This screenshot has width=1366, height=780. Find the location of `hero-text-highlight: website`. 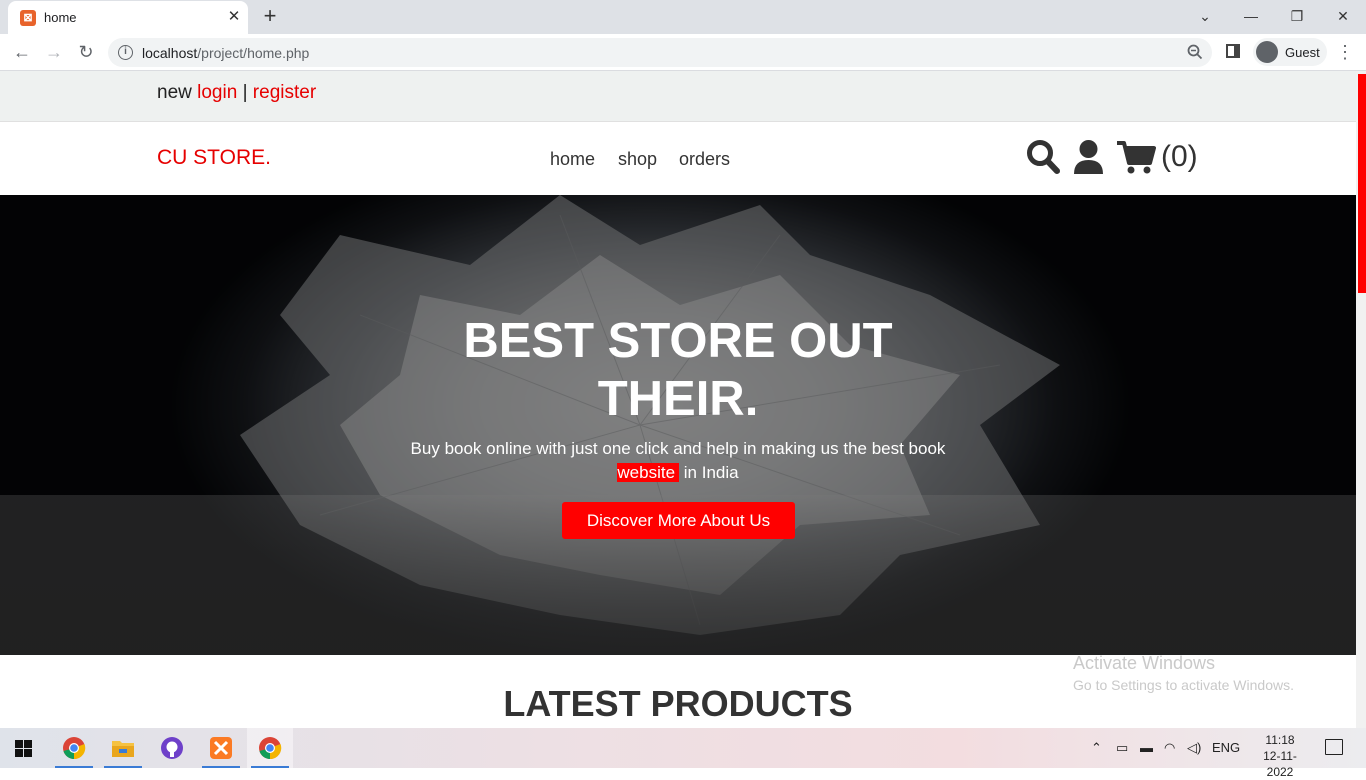

hero-text-highlight: website is located at coordinates (648, 472).